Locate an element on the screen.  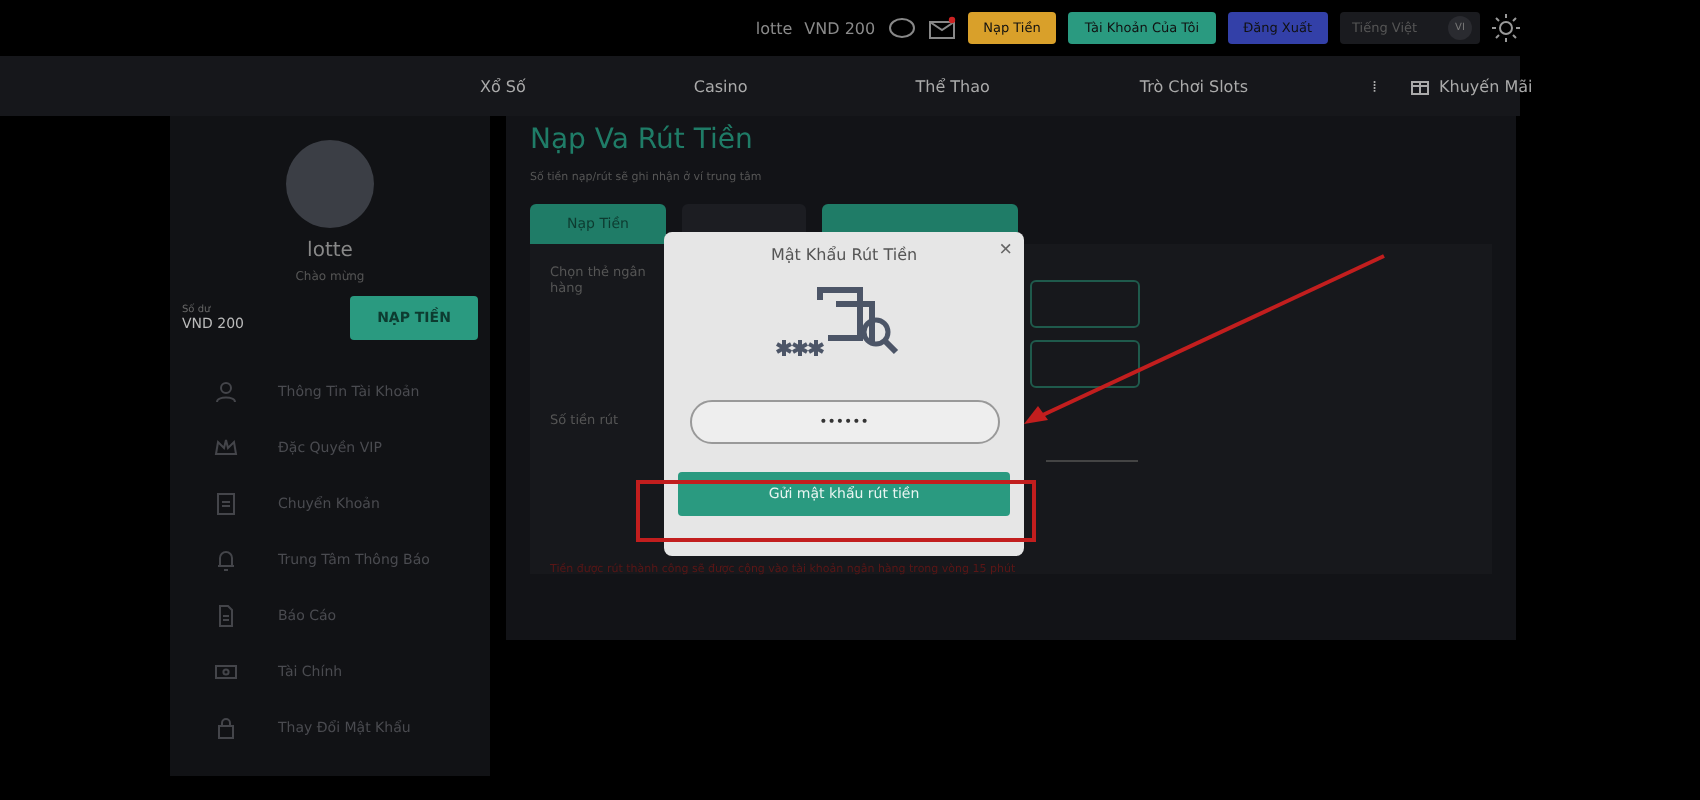
nav-item: Trò Chơi Slots is located at coordinates (1193, 86).